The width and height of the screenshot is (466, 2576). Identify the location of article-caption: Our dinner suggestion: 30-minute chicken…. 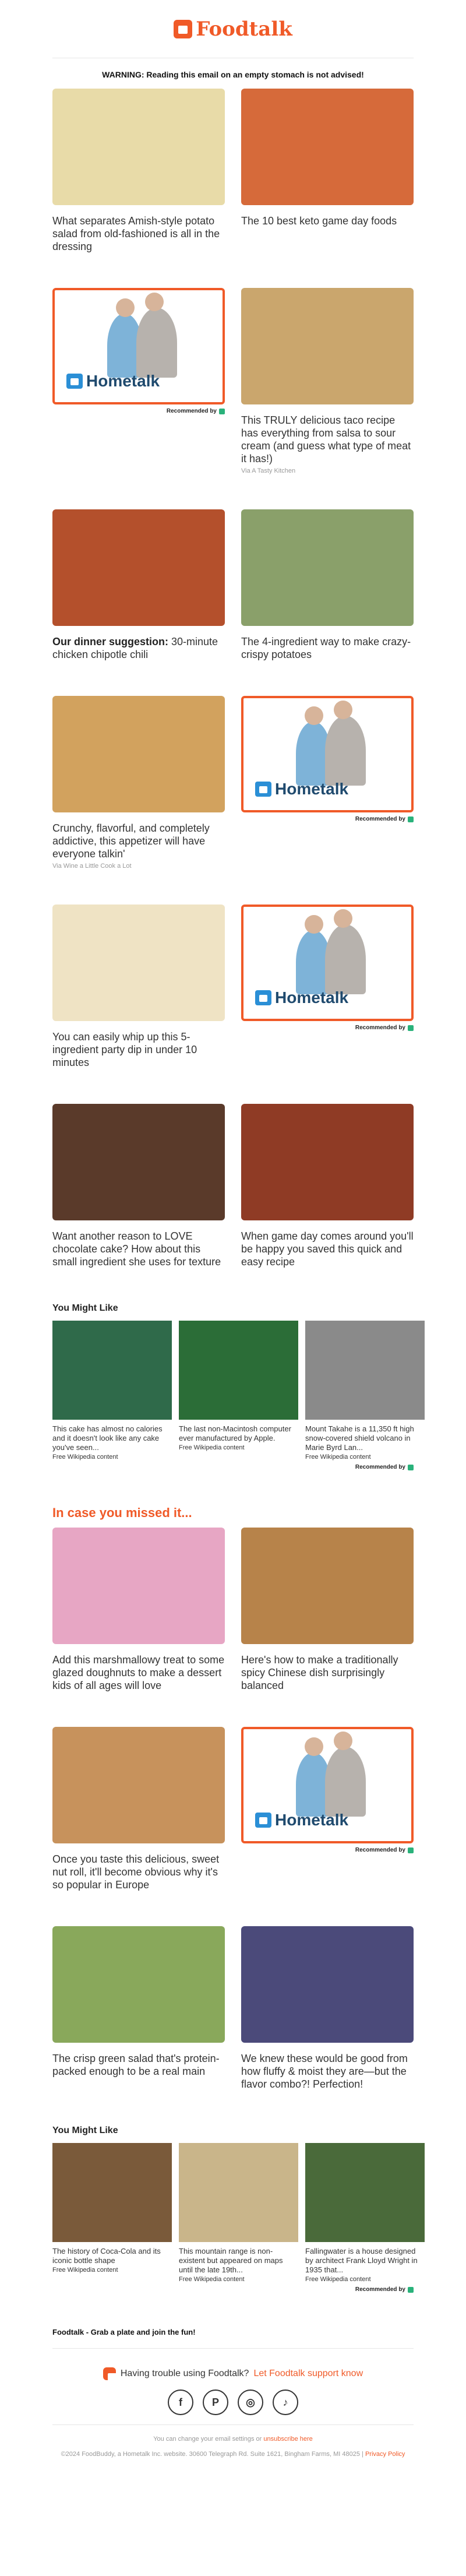
(138, 648).